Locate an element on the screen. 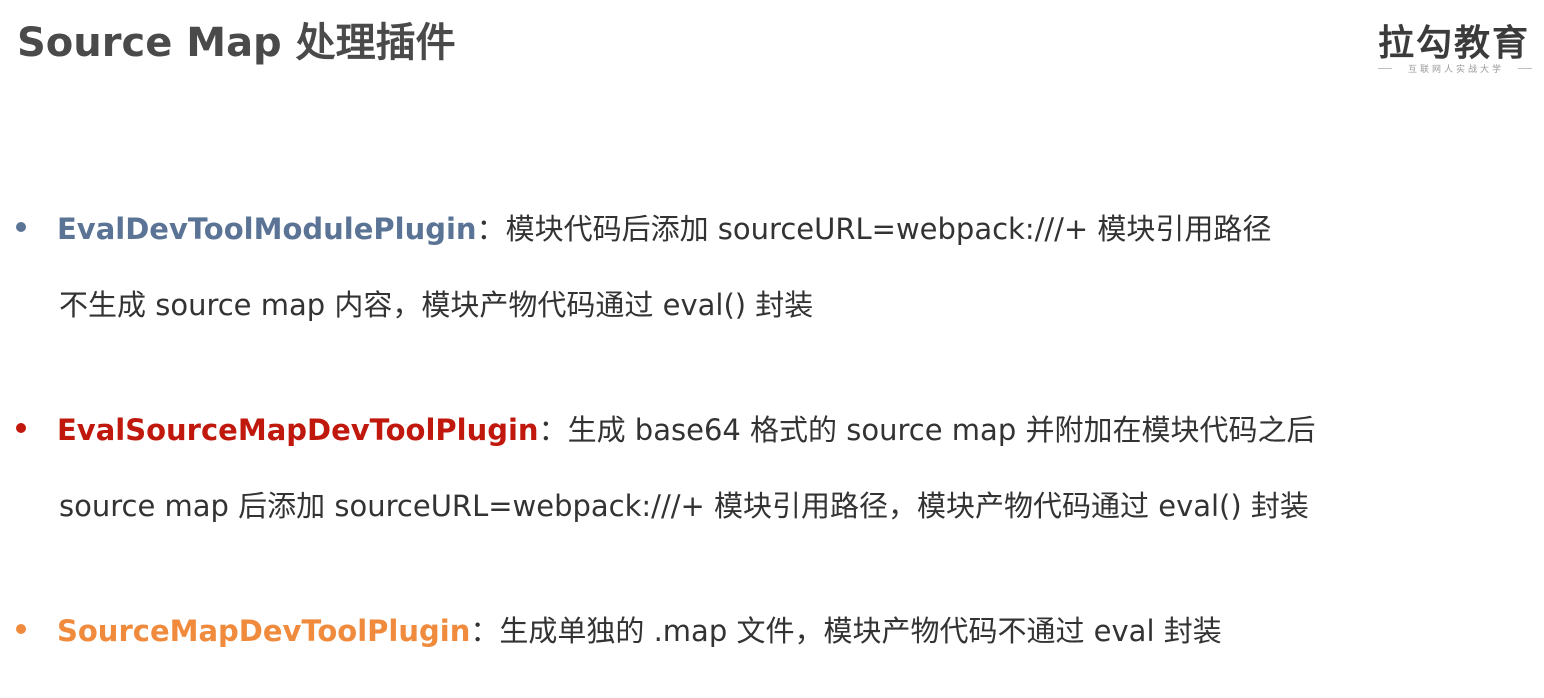 The width and height of the screenshot is (1544, 698). plugin-name: EvalDevToolModulePlugin is located at coordinates (267, 229).